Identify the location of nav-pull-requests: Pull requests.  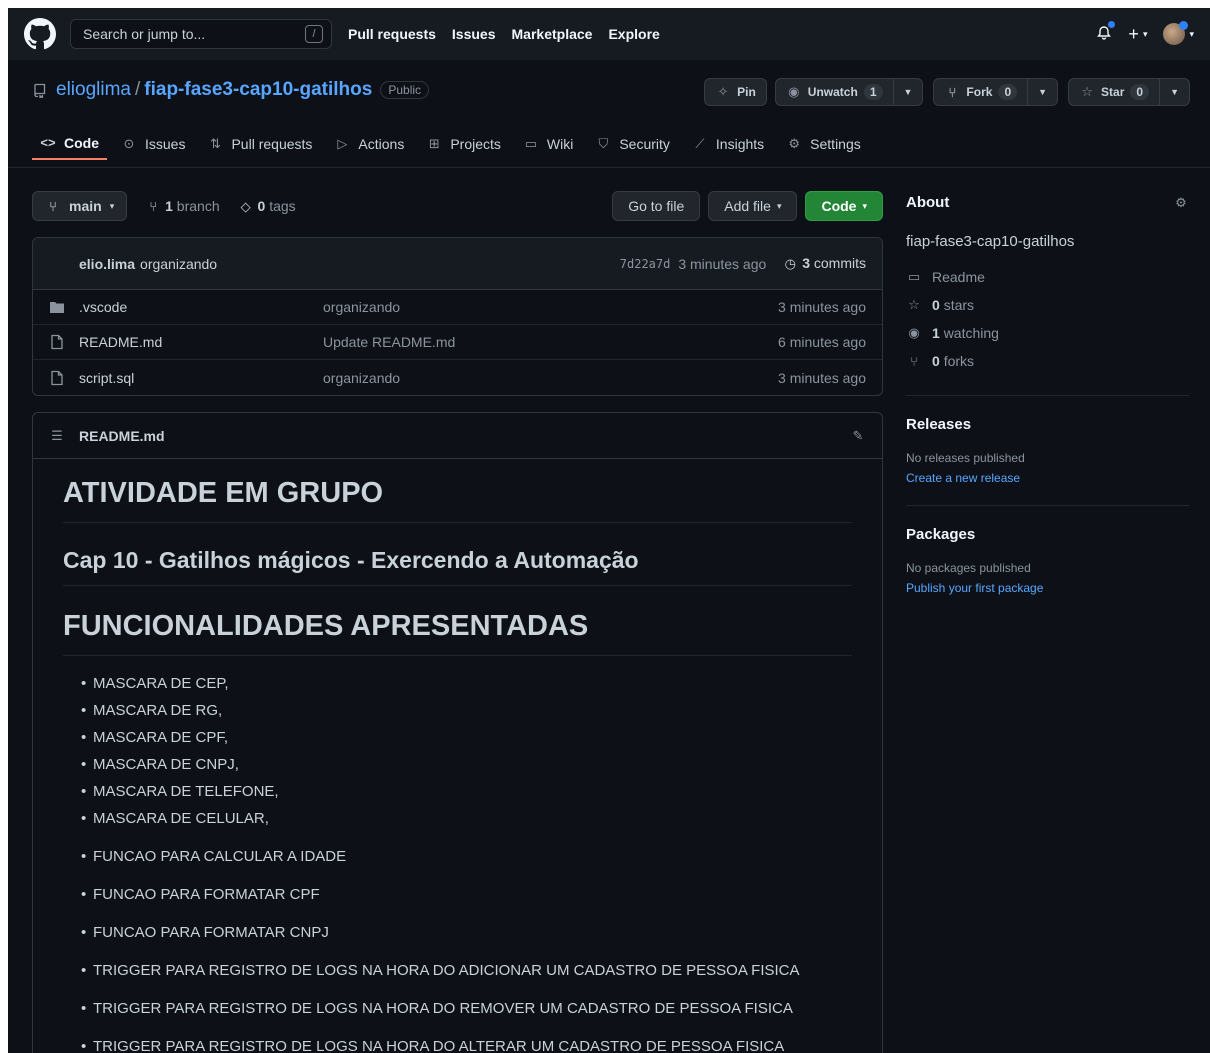
(392, 34).